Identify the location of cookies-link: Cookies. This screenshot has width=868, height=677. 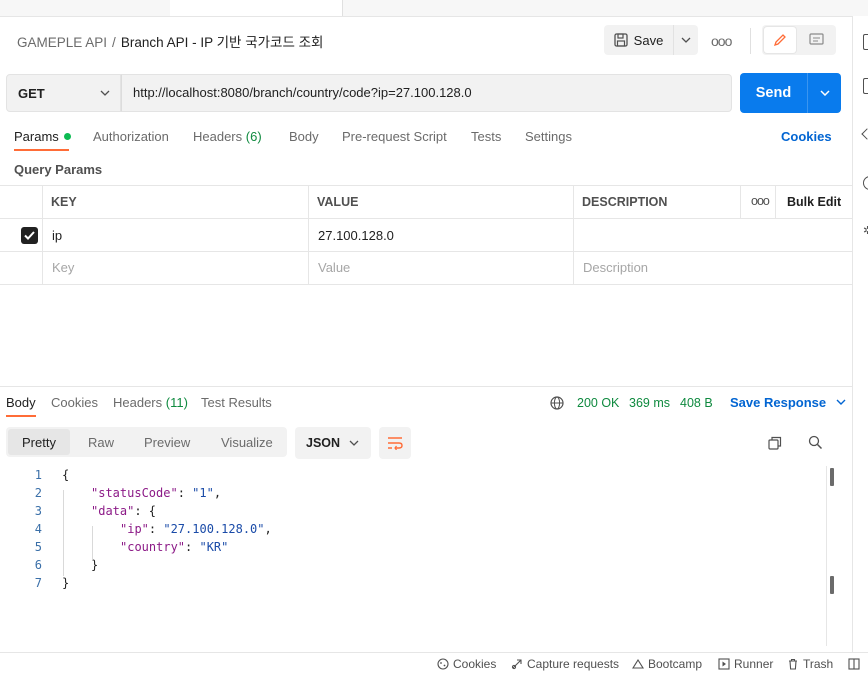
(806, 136).